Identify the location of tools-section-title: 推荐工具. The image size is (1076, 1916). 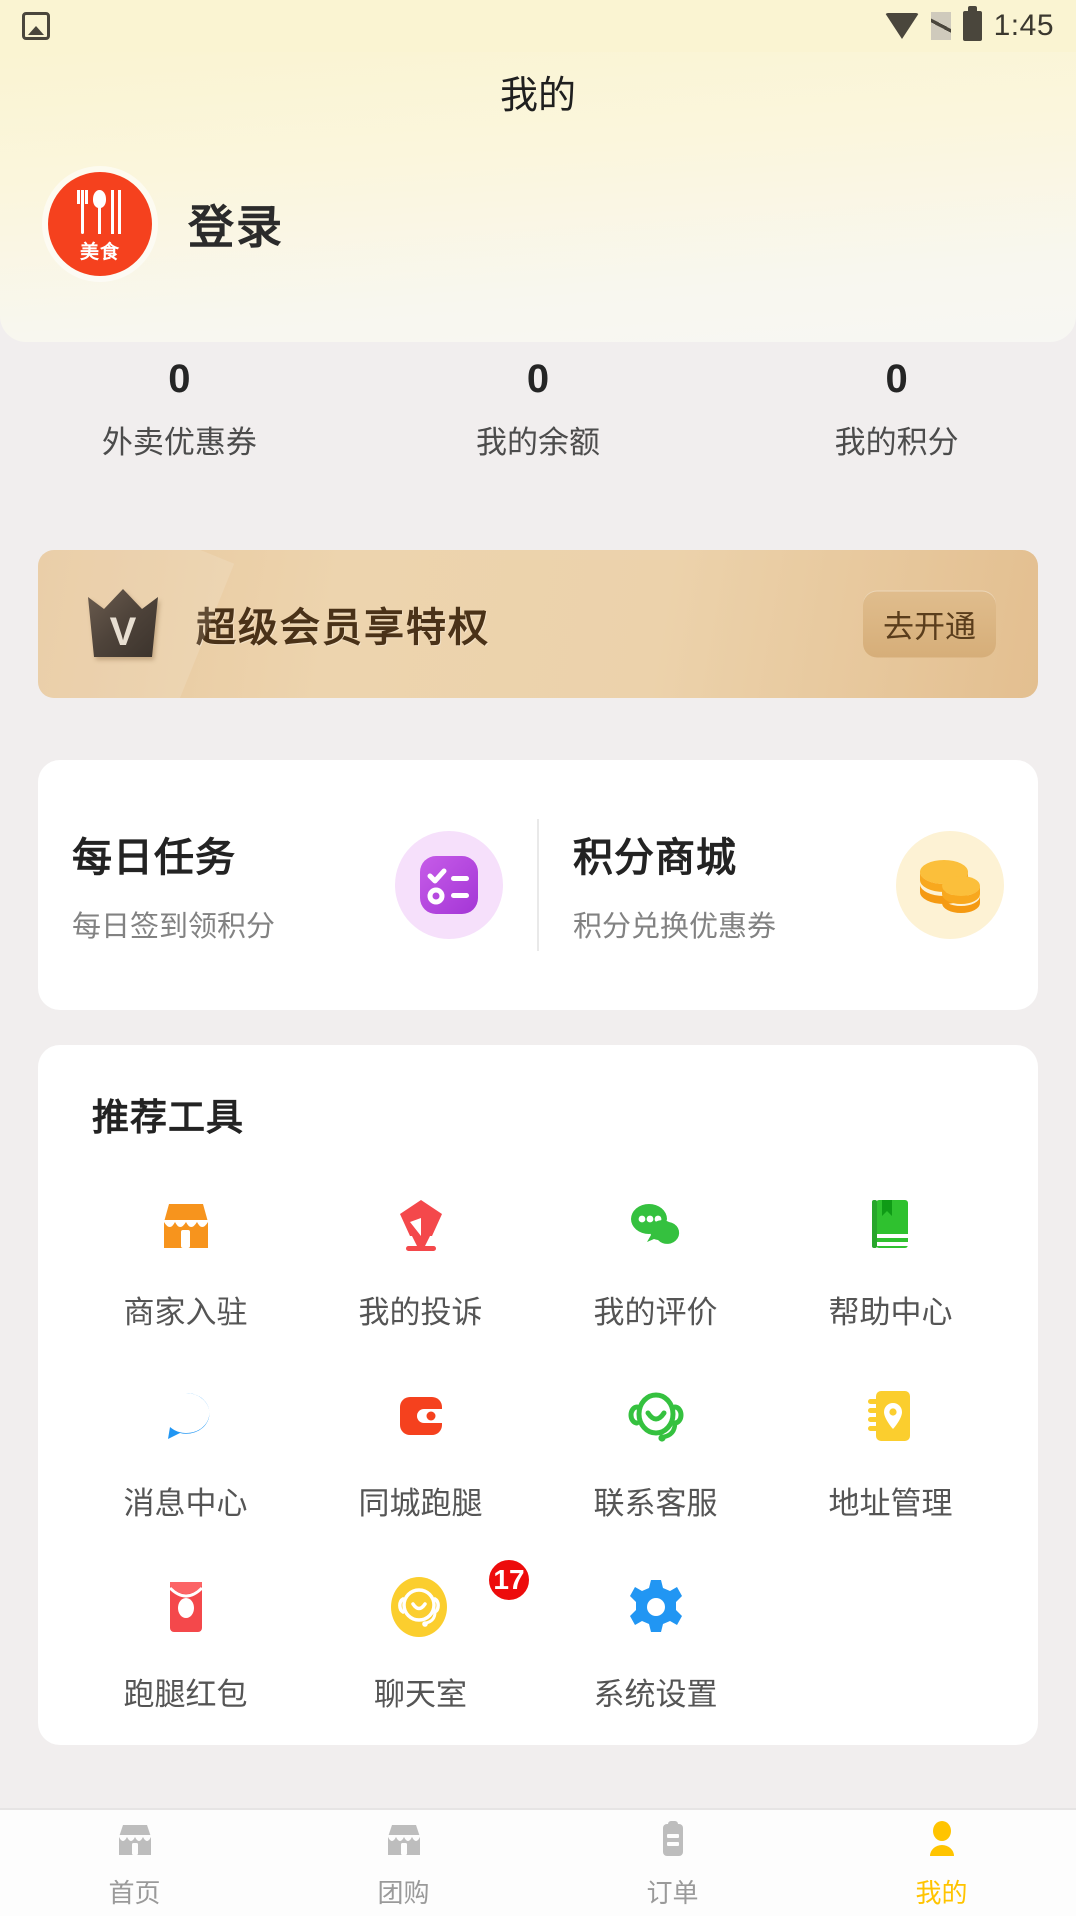
(168, 1117).